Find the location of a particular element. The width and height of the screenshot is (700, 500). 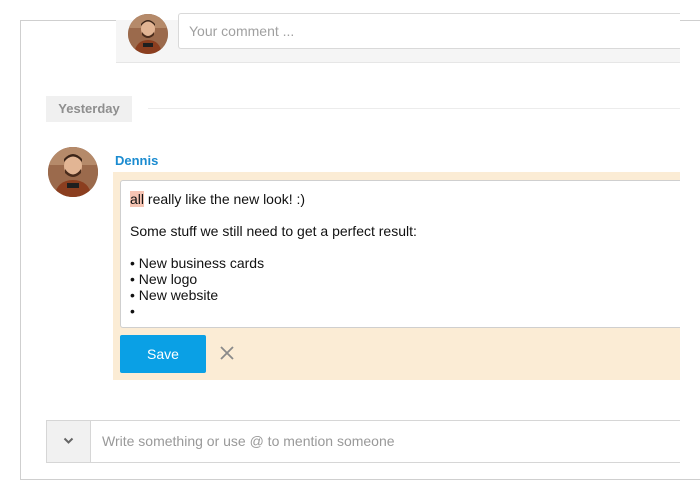

save-button: Save is located at coordinates (163, 354).